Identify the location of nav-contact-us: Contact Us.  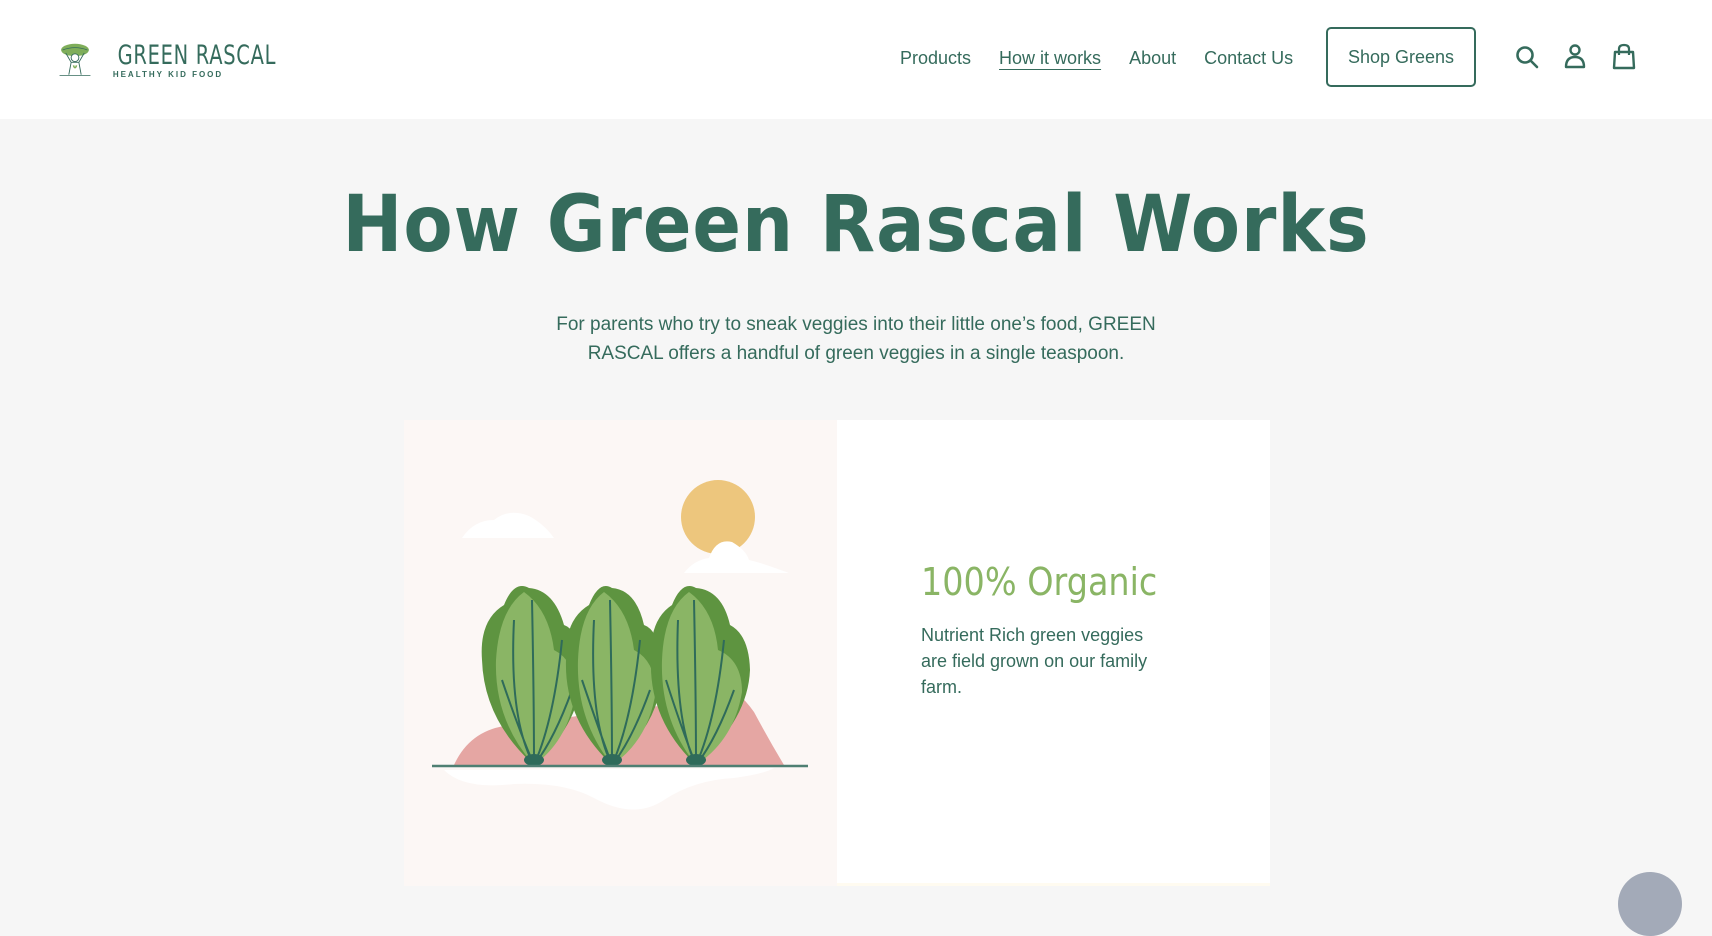
(1248, 58).